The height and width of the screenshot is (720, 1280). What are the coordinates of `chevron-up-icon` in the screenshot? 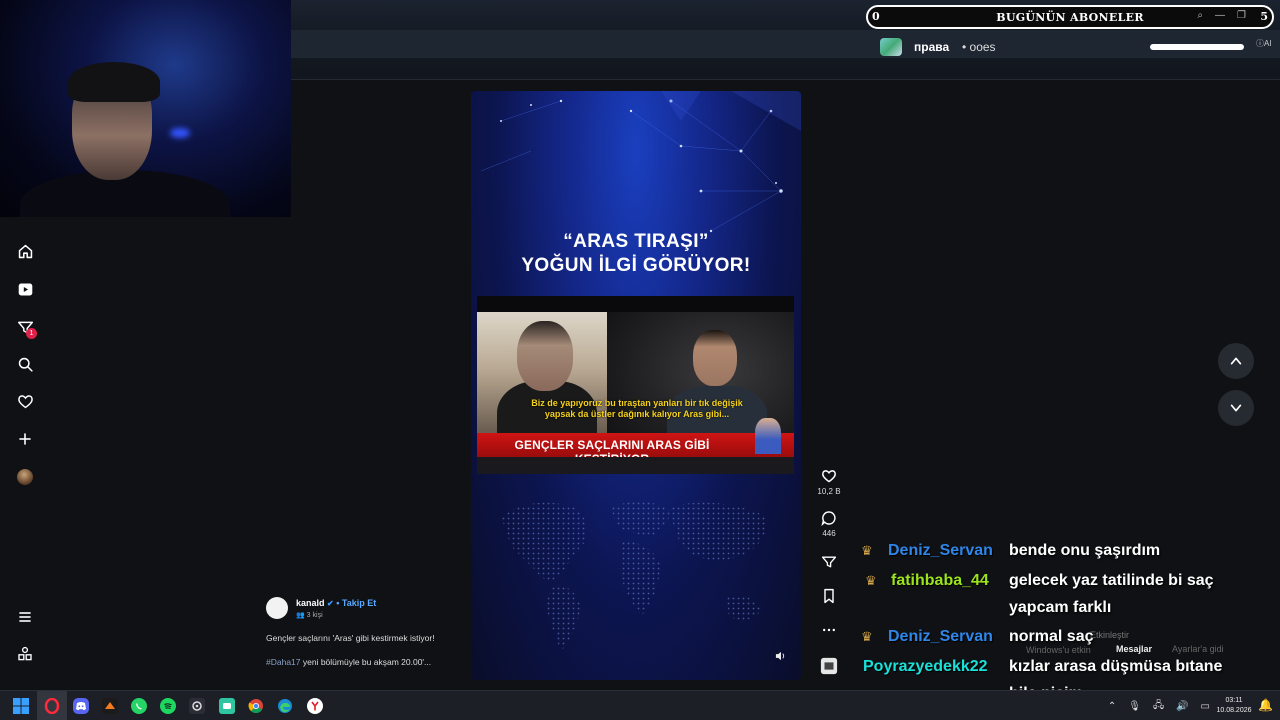 It's located at (1236, 361).